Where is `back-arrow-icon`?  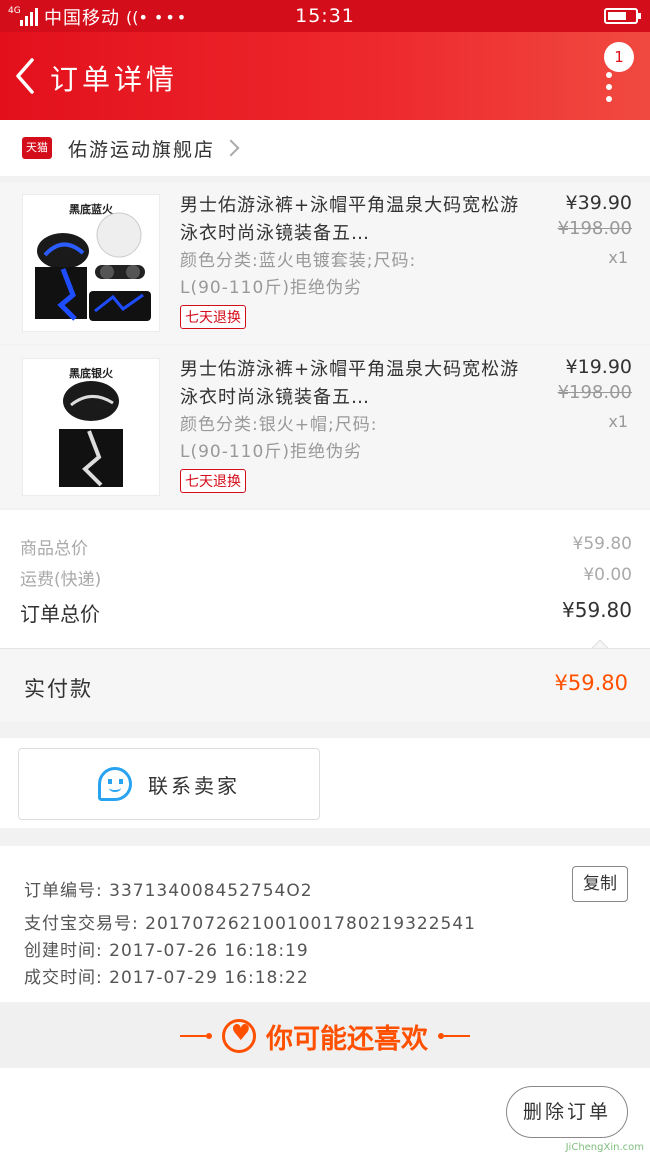
back-arrow-icon is located at coordinates (27, 76).